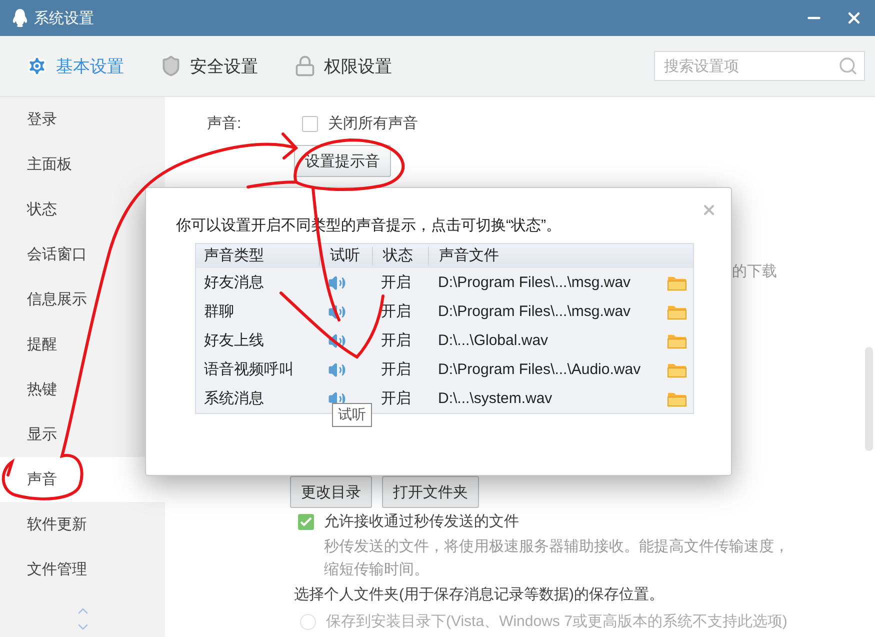  I want to click on close-icon, so click(709, 210).